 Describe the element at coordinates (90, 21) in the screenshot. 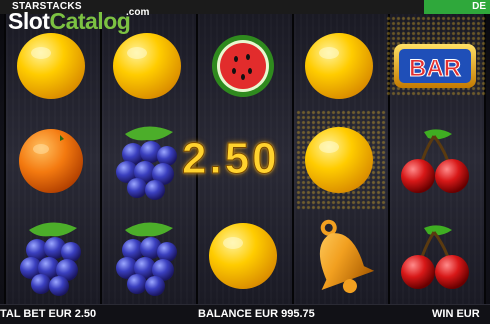

I see `watermark-brand-part2: Catalog` at that location.